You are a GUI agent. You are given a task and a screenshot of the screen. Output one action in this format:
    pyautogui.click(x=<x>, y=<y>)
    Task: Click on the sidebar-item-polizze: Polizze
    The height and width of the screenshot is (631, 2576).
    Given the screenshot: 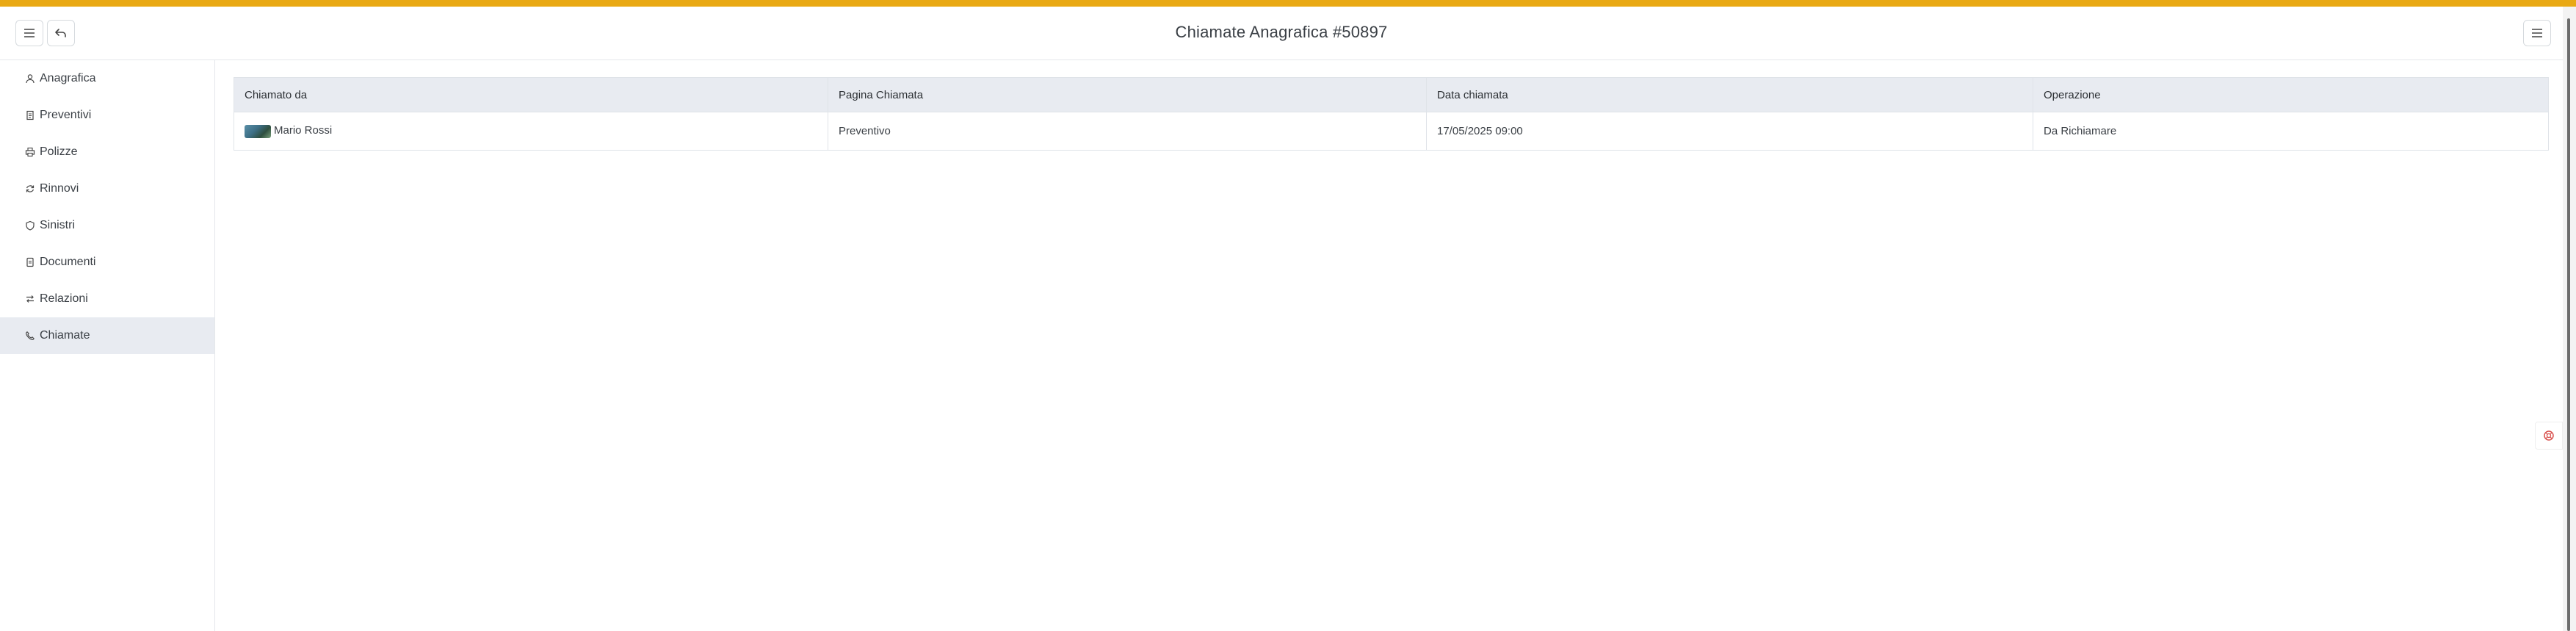 What is the action you would take?
    pyautogui.click(x=107, y=152)
    